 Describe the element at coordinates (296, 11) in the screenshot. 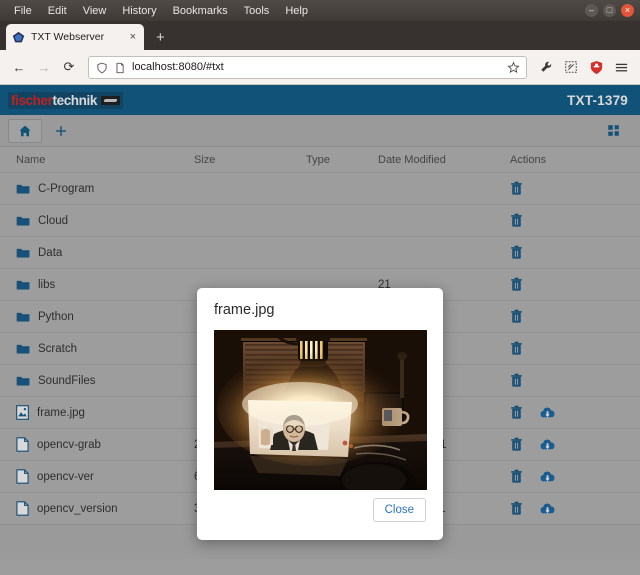

I see `menu-help: Help` at that location.